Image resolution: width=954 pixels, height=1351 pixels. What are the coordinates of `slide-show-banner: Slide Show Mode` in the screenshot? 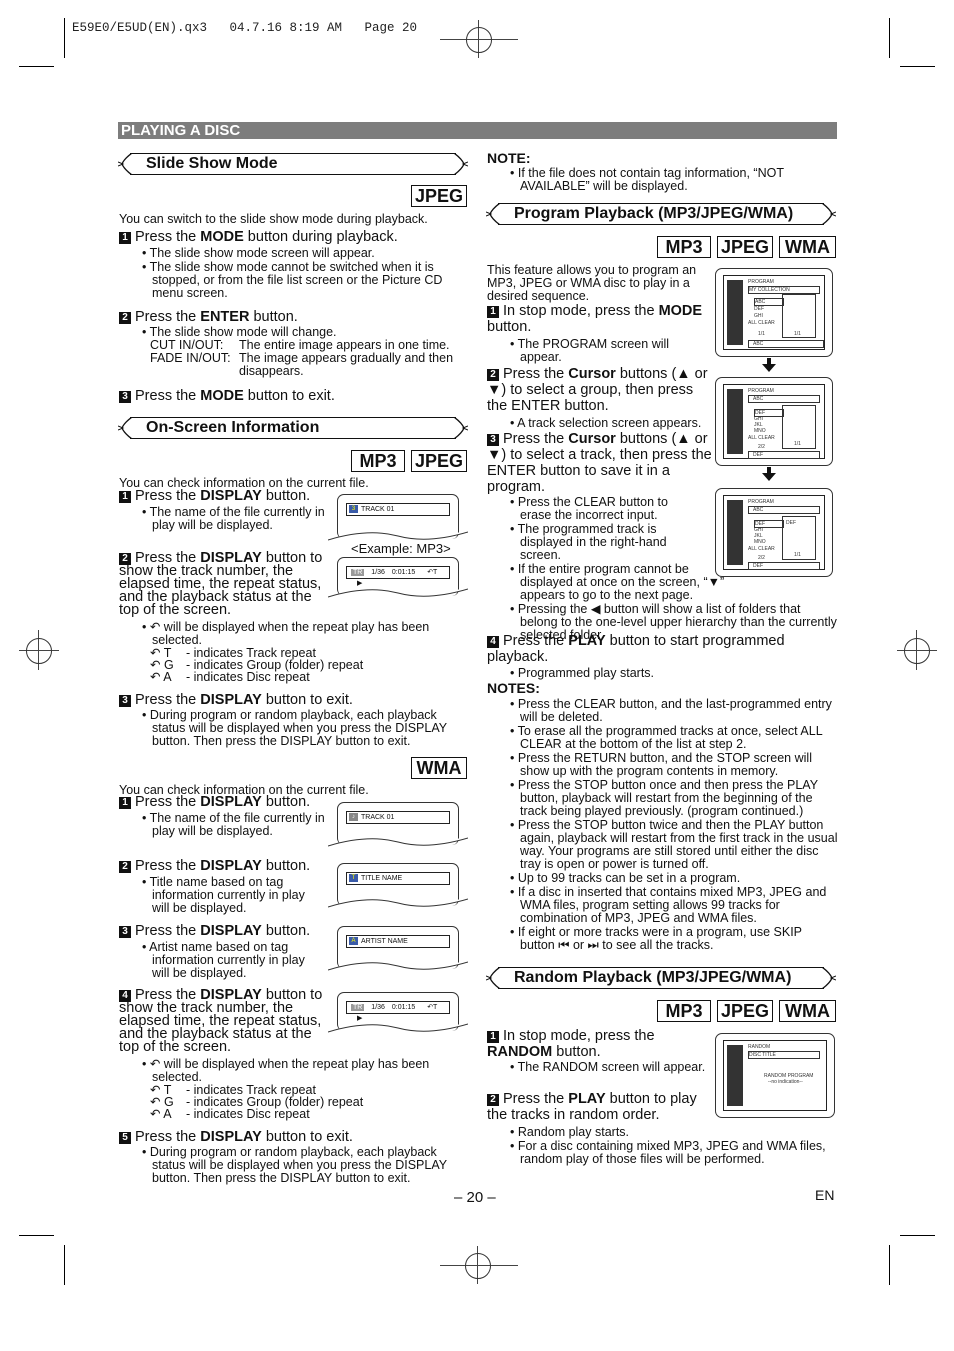 It's located at (293, 164).